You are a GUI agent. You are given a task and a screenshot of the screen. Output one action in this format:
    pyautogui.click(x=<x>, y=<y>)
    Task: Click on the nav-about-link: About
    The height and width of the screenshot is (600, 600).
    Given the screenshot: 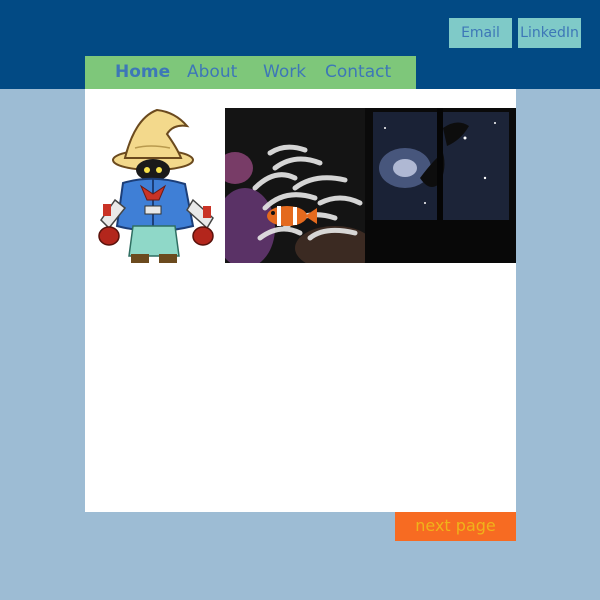 What is the action you would take?
    pyautogui.click(x=212, y=72)
    